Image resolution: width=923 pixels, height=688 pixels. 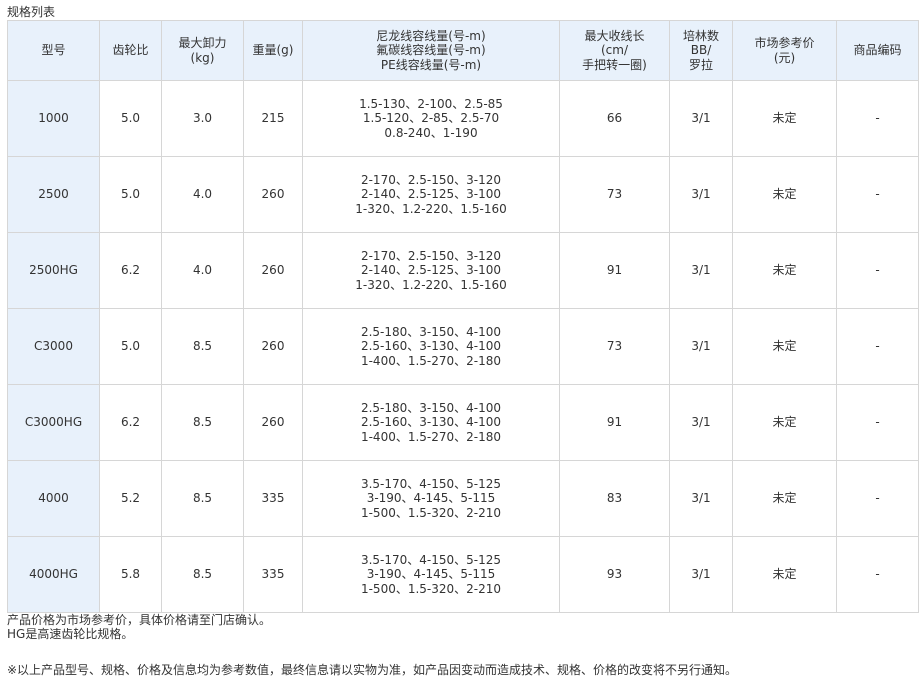 I want to click on header-max-drag: 最大卸力 (kg), so click(x=202, y=50).